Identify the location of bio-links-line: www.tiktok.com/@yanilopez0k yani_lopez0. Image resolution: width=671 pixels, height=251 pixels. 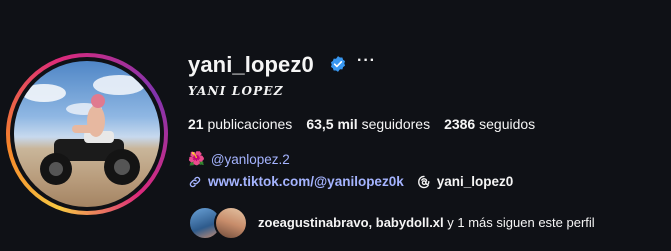
(350, 181).